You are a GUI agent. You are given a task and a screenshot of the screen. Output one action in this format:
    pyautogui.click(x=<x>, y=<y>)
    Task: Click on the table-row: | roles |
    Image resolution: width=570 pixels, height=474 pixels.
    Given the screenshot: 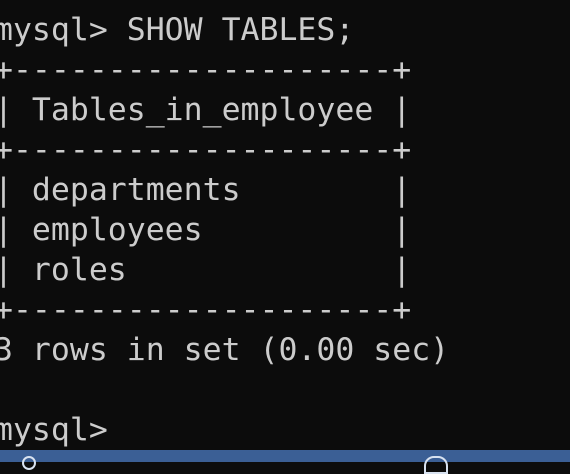 What is the action you would take?
    pyautogui.click(x=206, y=270)
    